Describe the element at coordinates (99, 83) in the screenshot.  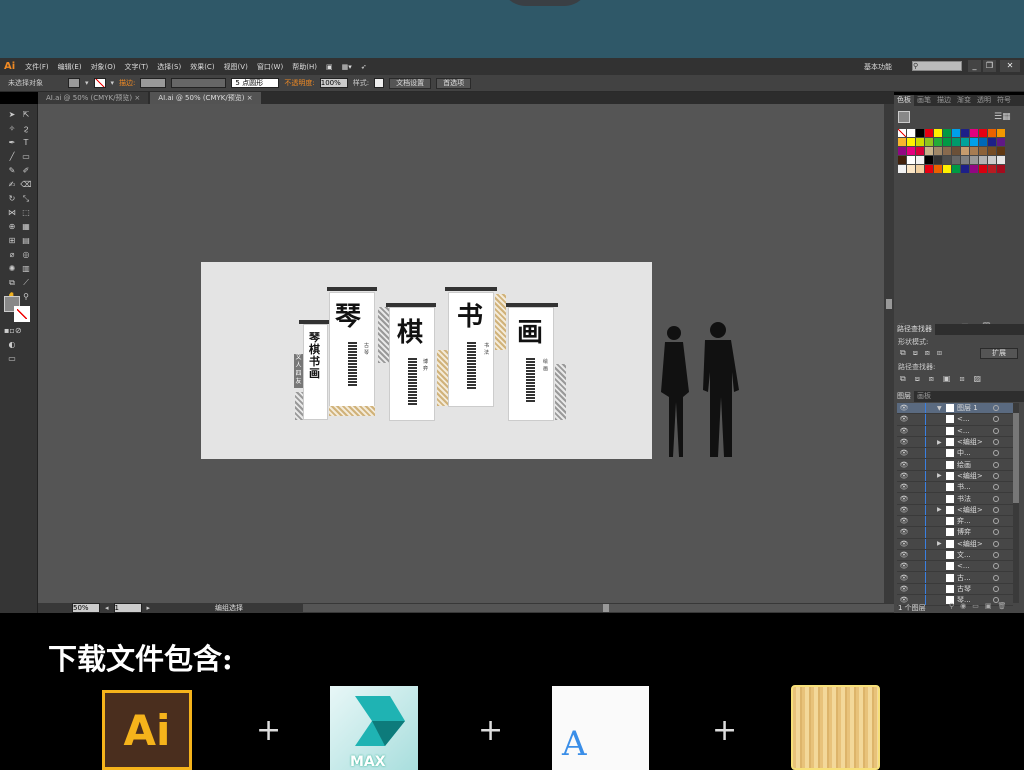
I see `stroke-swatch` at that location.